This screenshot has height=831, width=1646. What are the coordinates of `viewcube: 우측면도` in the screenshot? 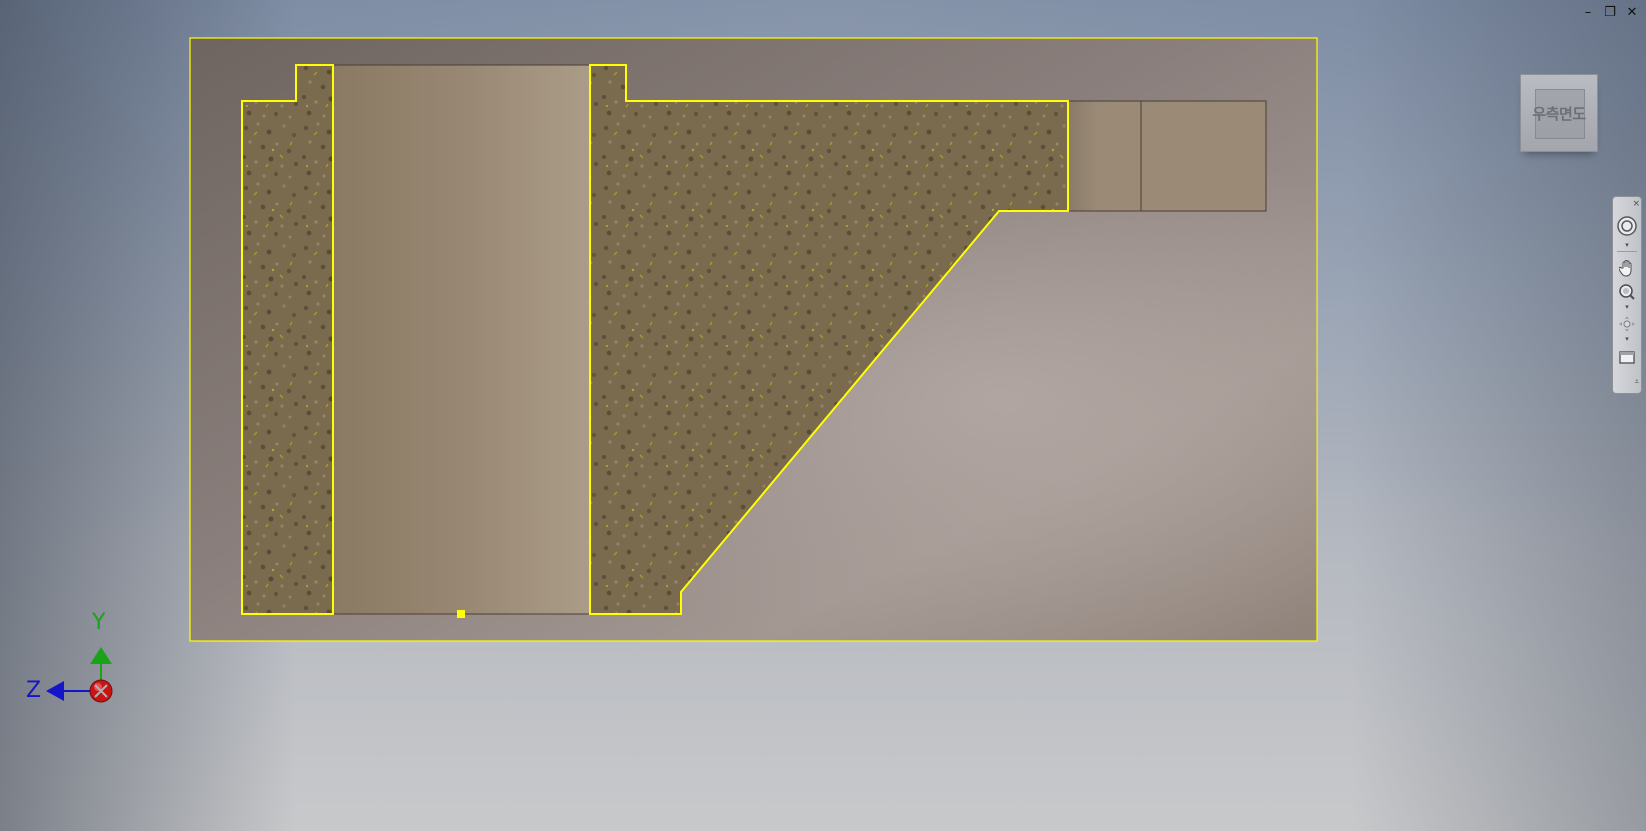 It's located at (1559, 113).